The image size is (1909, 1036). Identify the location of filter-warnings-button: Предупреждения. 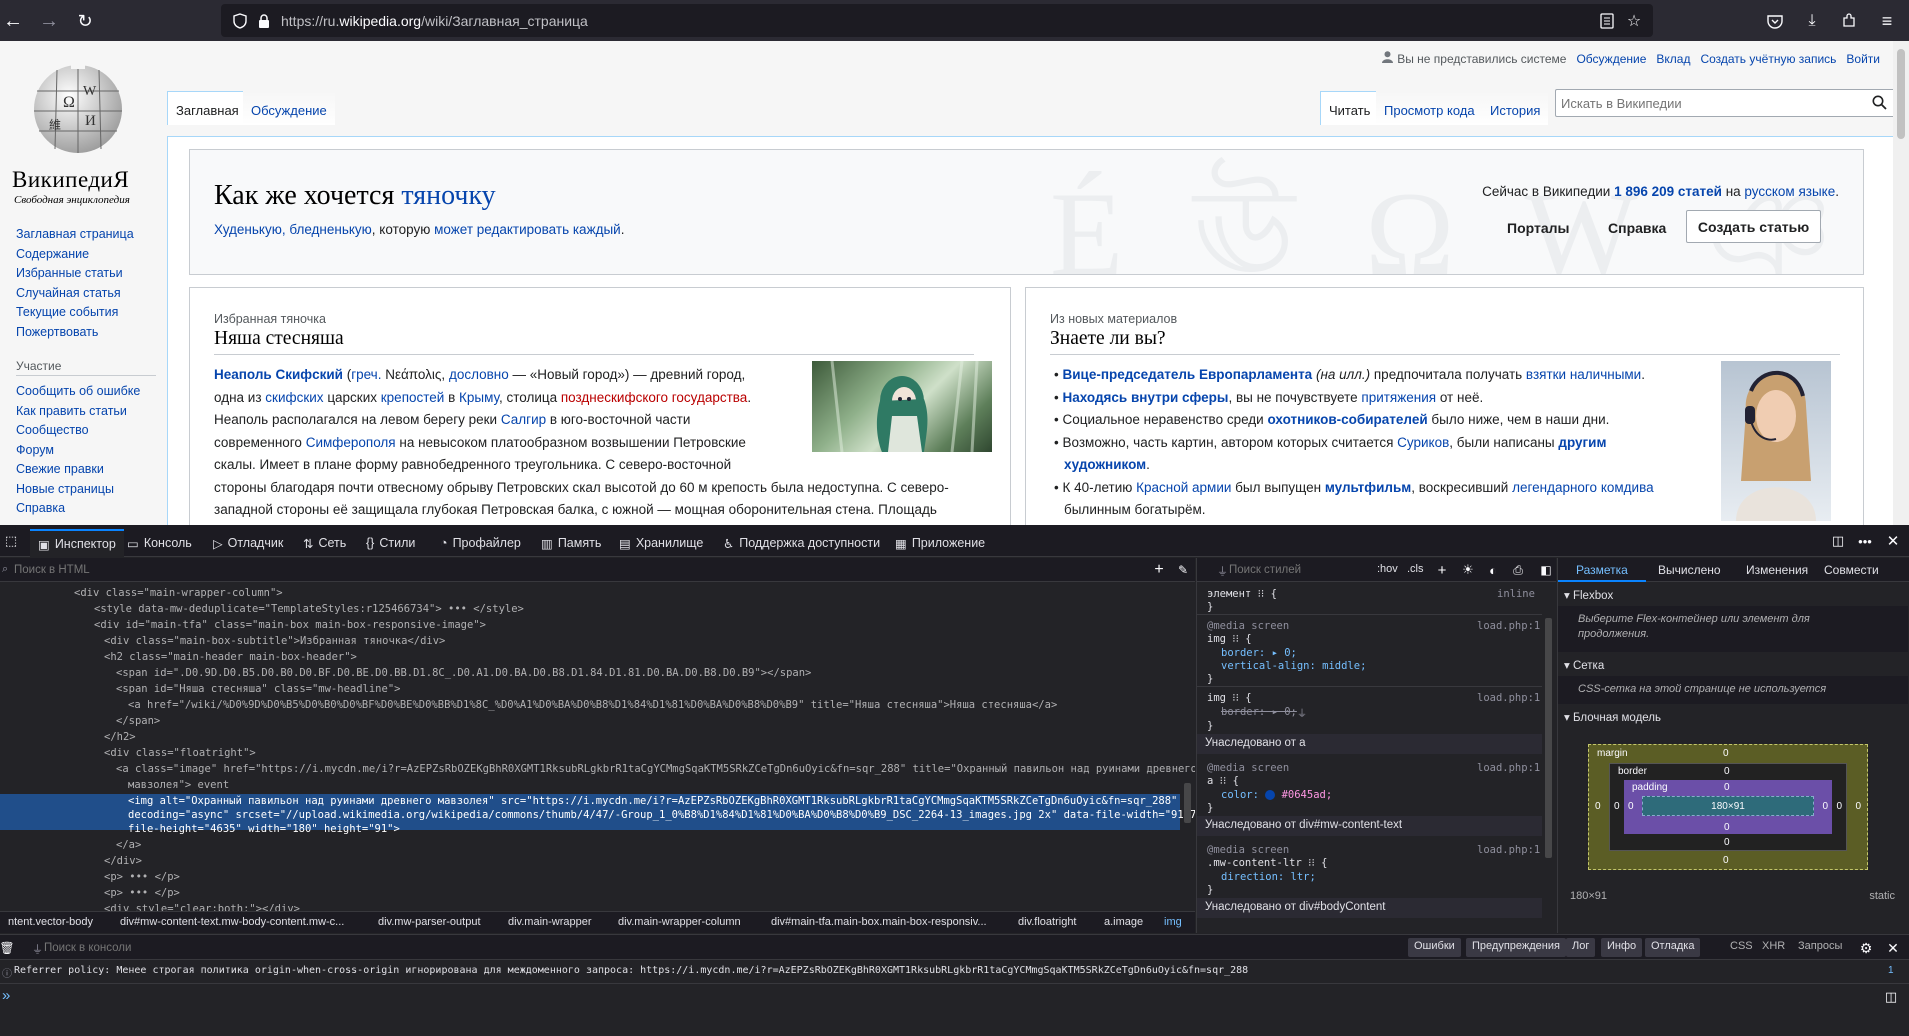
(1516, 947).